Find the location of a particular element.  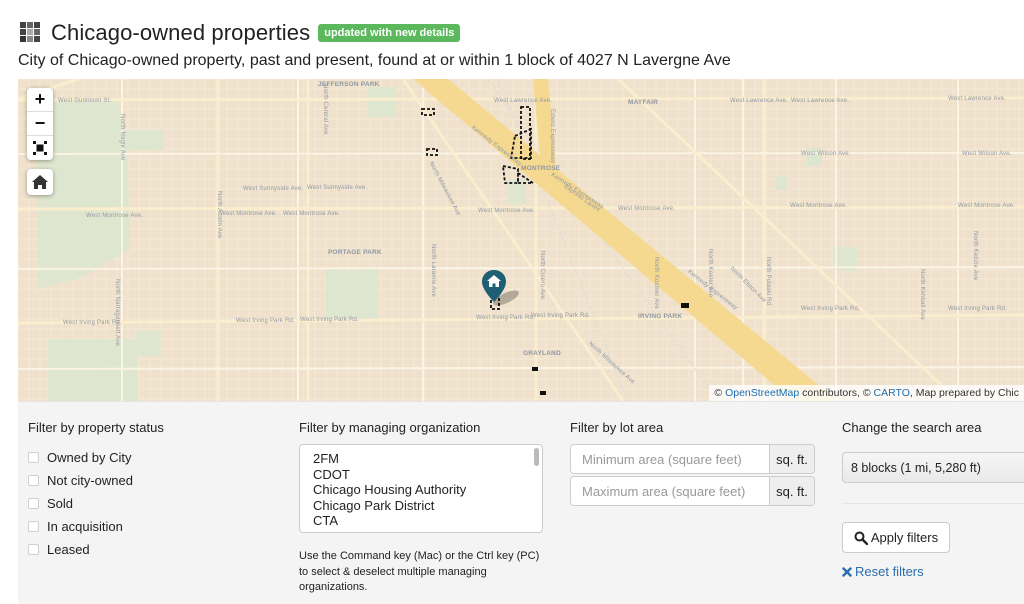

location-marker is located at coordinates (505, 292).